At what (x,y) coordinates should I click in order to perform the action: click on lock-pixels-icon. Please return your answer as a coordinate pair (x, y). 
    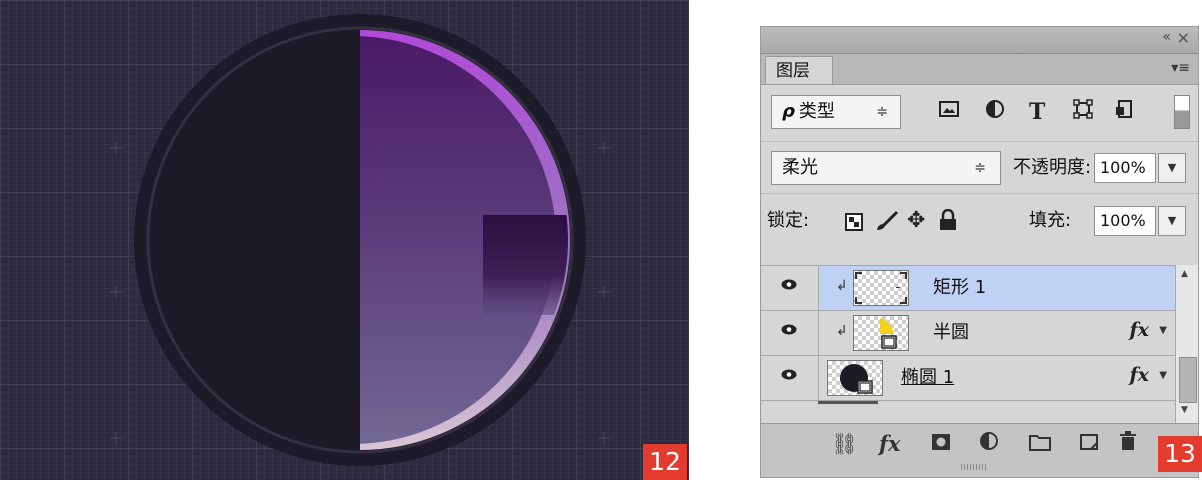
    Looking at the image, I should click on (887, 223).